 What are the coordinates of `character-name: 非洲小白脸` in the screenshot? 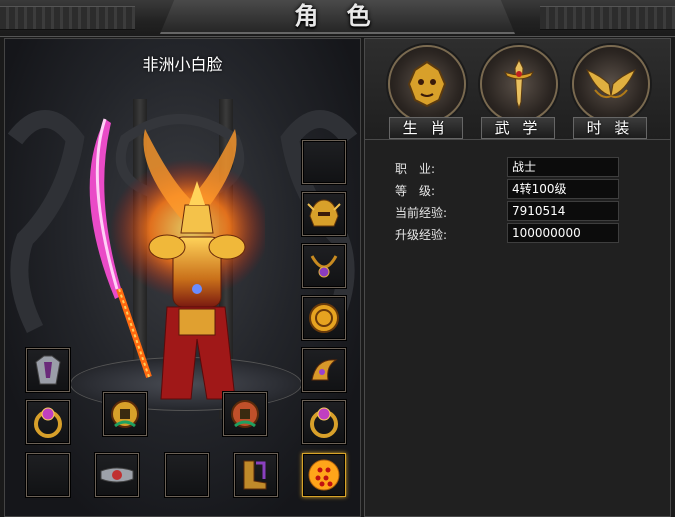 It's located at (182, 64).